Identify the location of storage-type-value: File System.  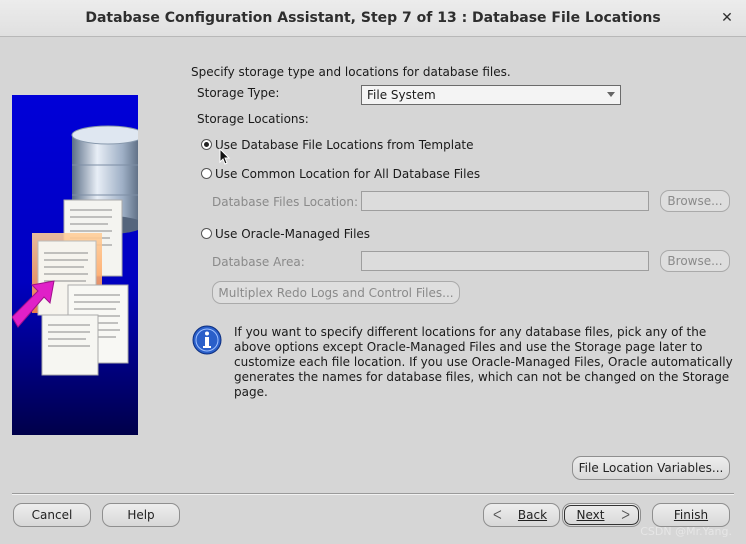
(401, 95).